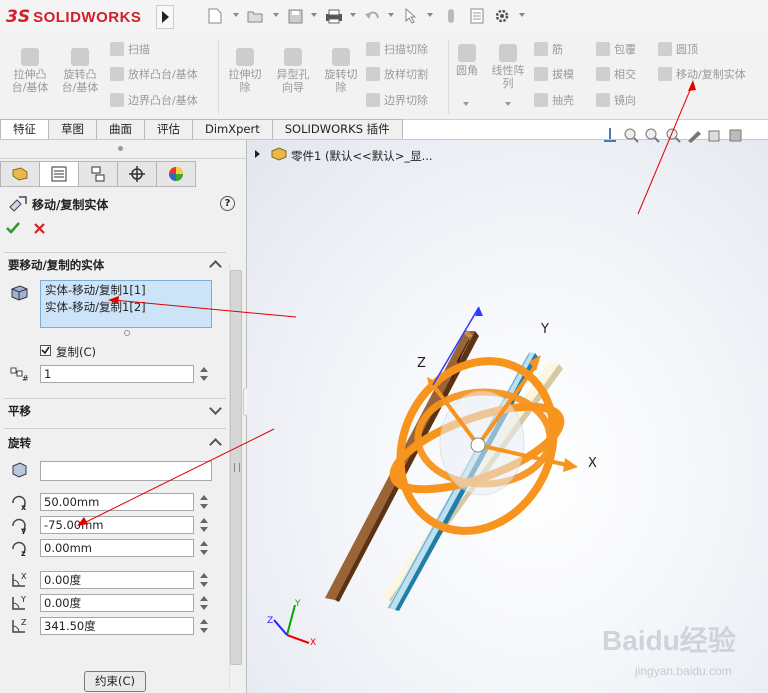 The height and width of the screenshot is (693, 768). Describe the element at coordinates (154, 74) in the screenshot. I see `loft-button: 放样凸台/基体` at that location.